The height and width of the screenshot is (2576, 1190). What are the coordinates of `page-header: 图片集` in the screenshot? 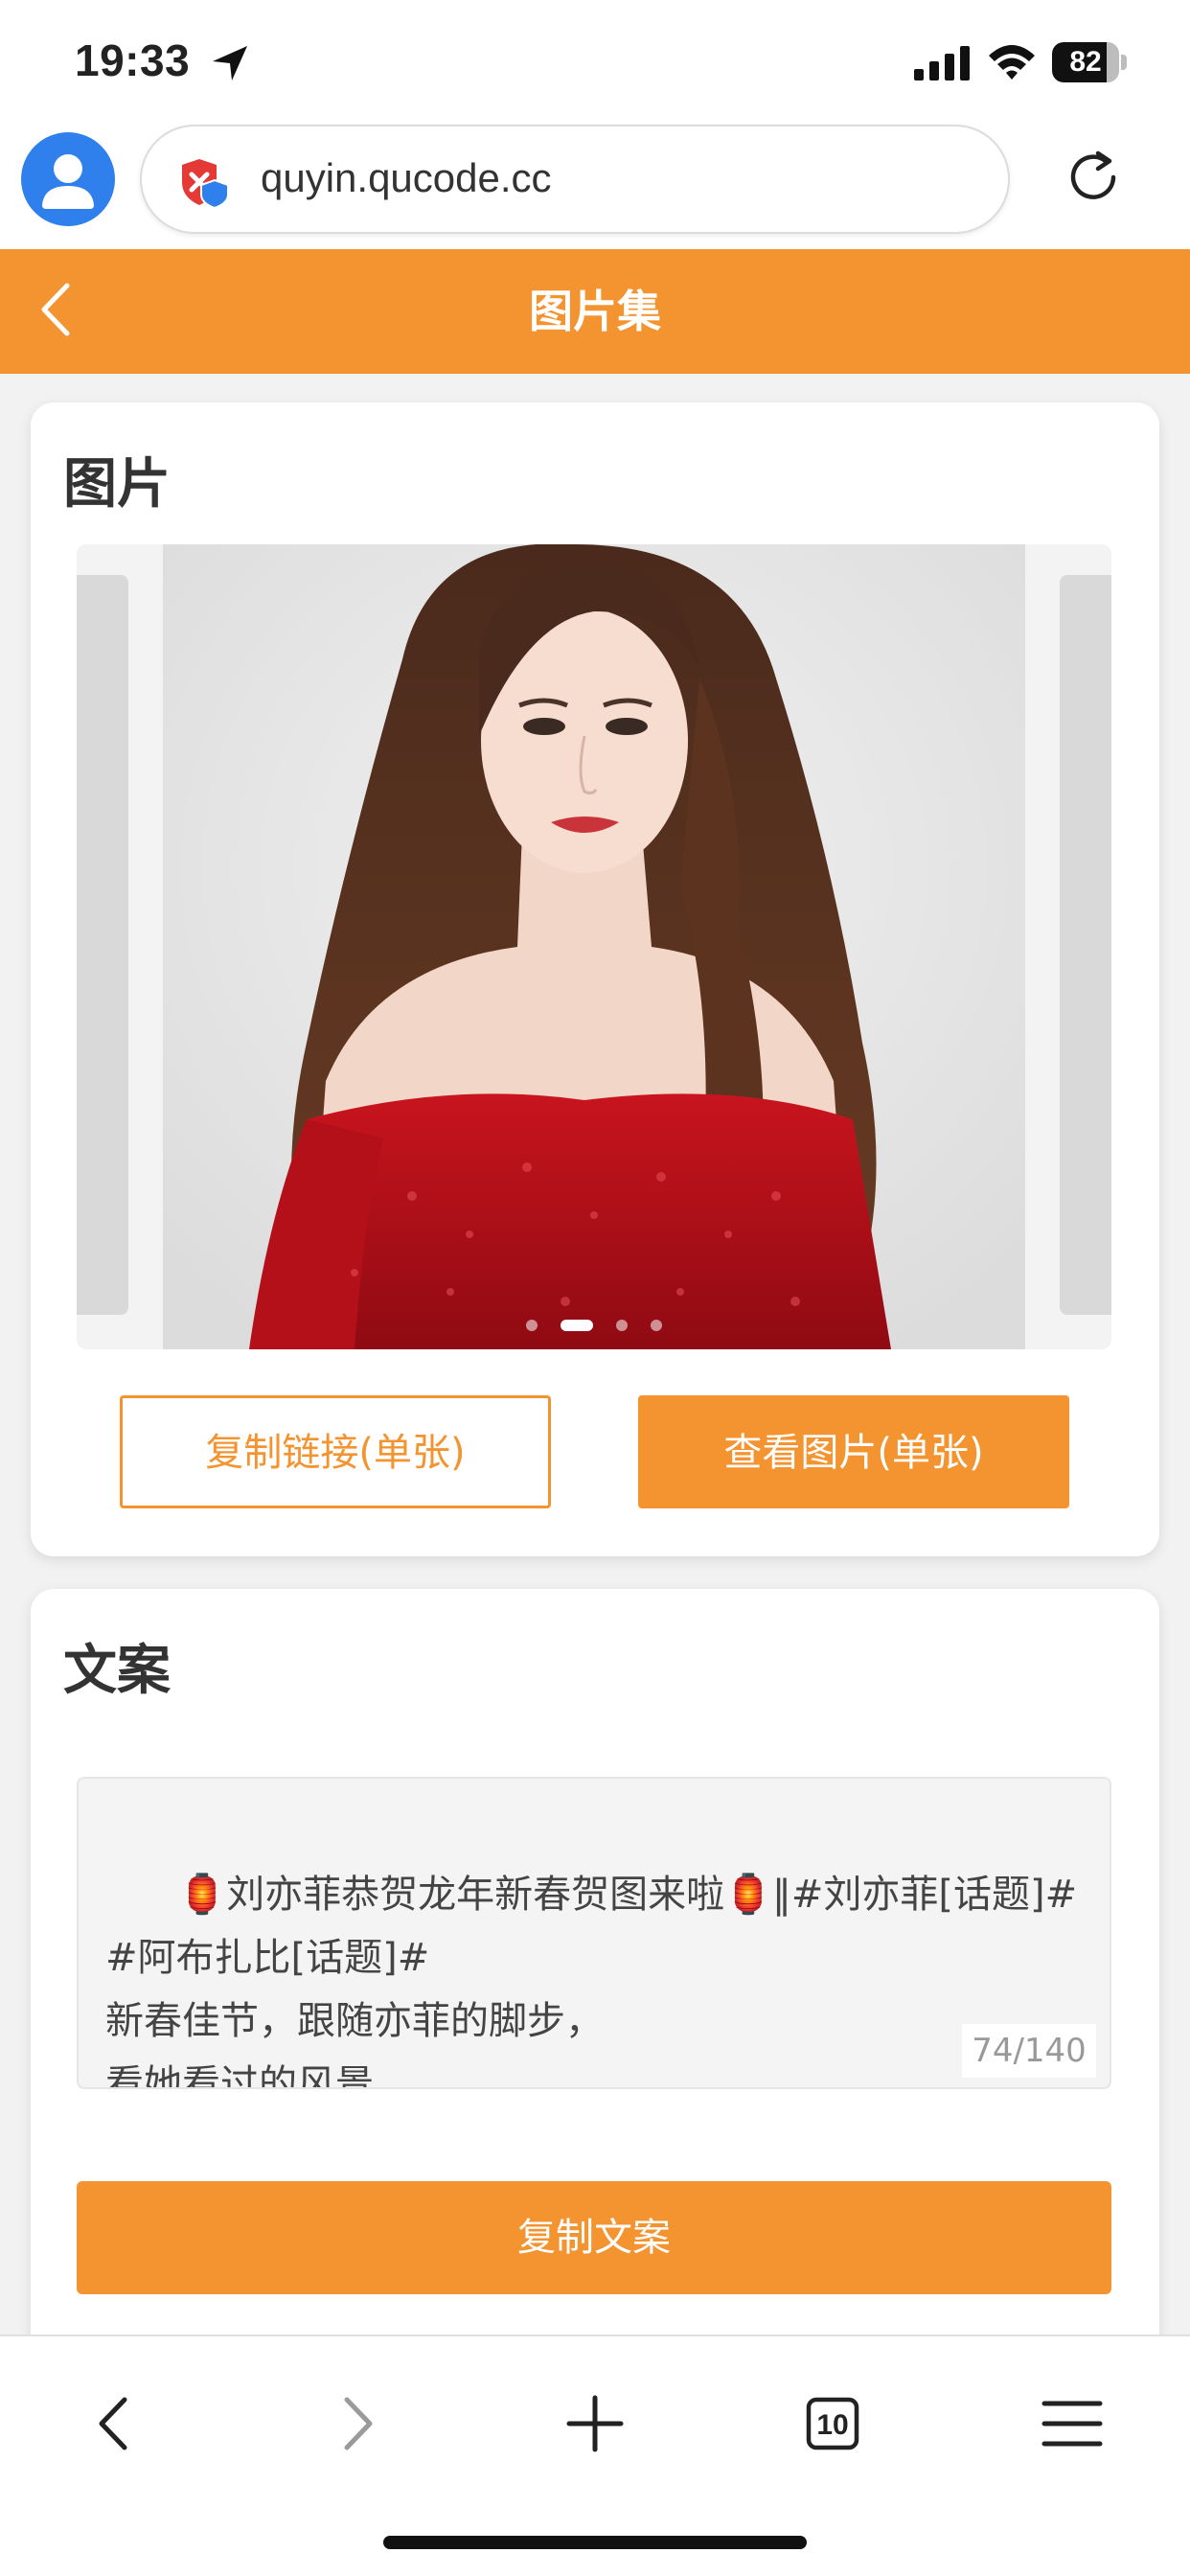 It's located at (595, 311).